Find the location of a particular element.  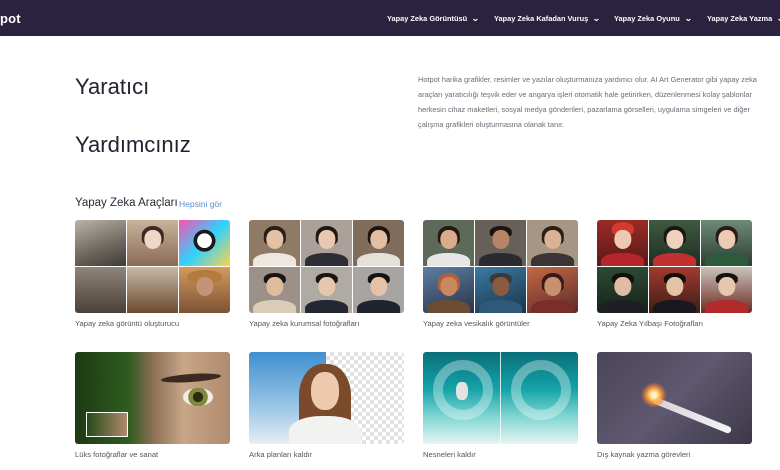

brand-logo: pot is located at coordinates (10, 18).